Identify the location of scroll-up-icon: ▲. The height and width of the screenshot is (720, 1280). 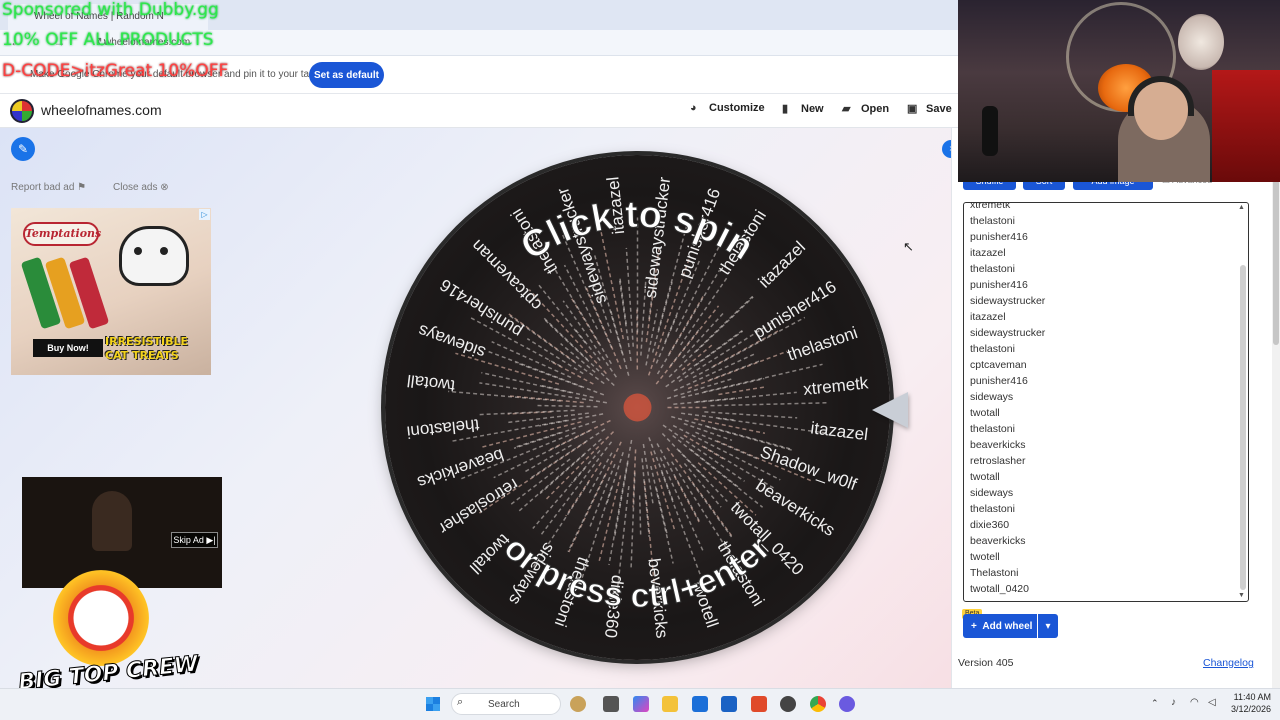
(1241, 207).